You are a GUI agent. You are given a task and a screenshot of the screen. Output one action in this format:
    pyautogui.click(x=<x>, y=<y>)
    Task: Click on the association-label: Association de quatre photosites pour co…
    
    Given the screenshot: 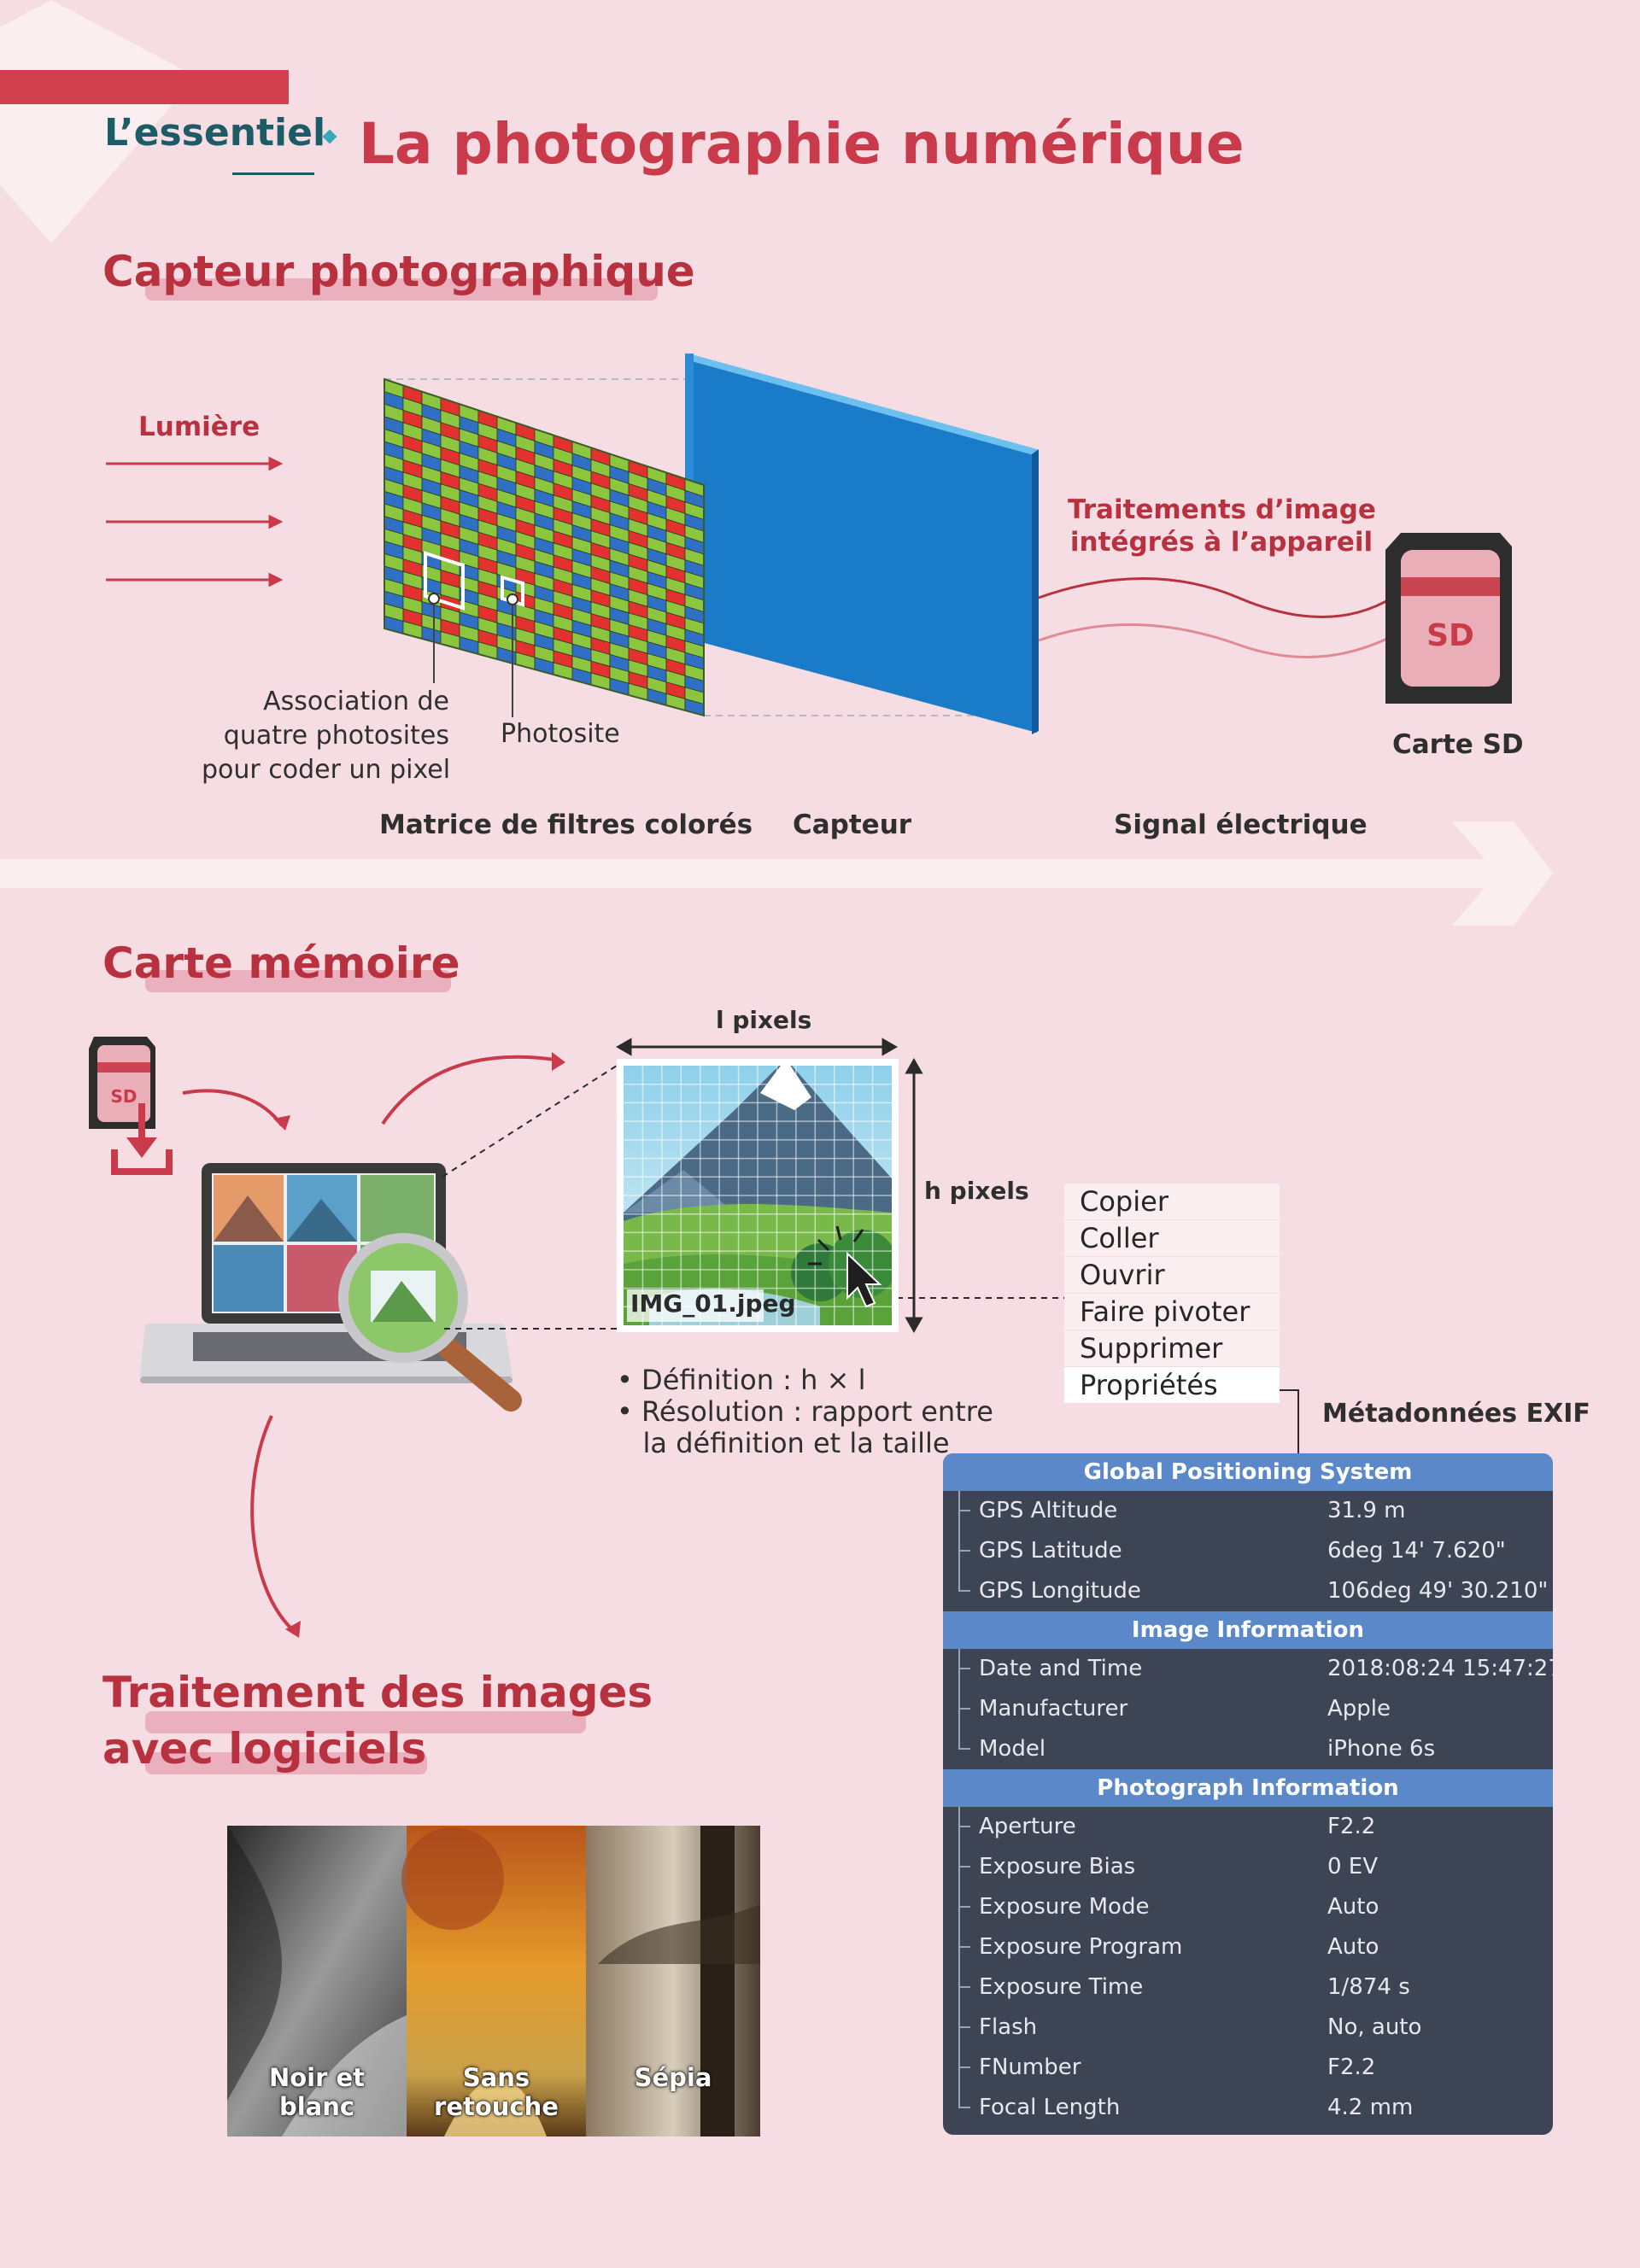 What is the action you would take?
    pyautogui.click(x=326, y=736)
    